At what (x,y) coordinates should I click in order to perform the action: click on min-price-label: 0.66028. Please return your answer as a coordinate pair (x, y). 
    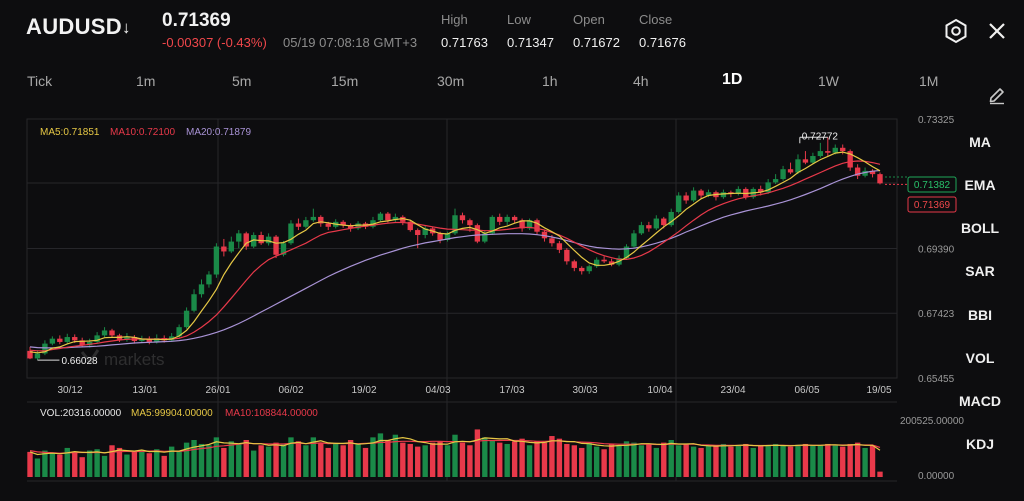
    Looking at the image, I should click on (79, 361).